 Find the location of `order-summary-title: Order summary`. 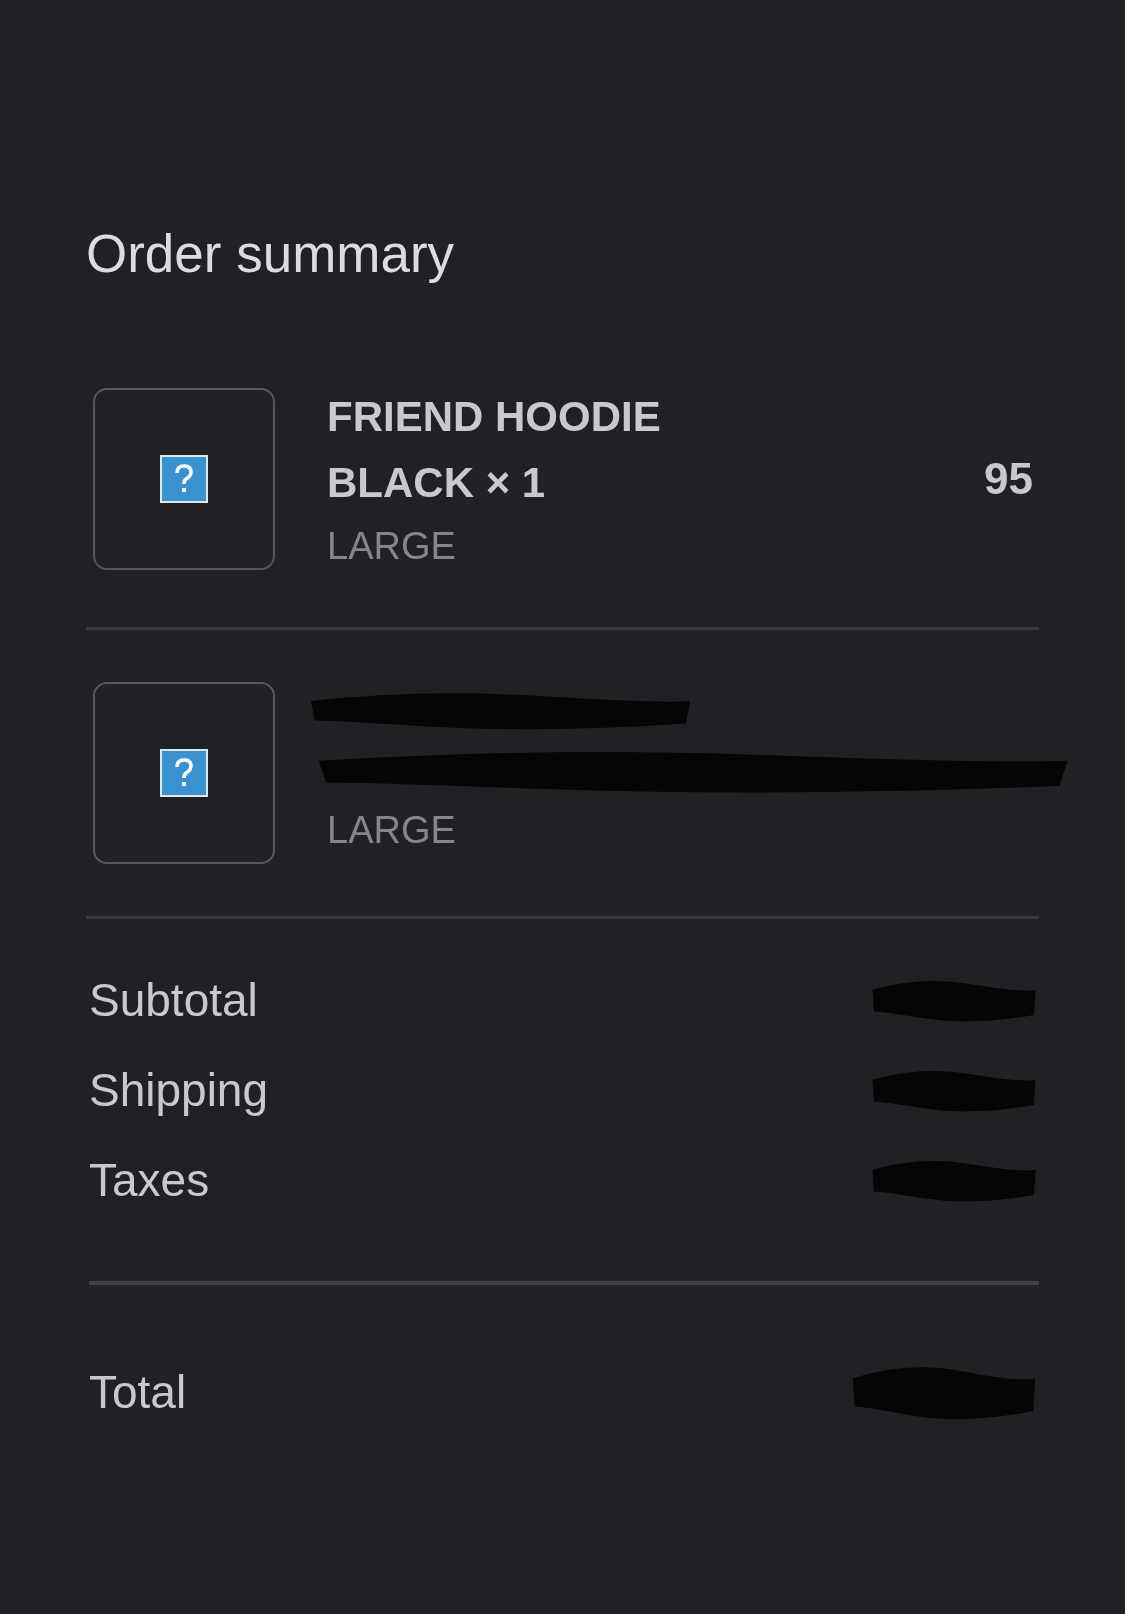

order-summary-title: Order summary is located at coordinates (271, 254).